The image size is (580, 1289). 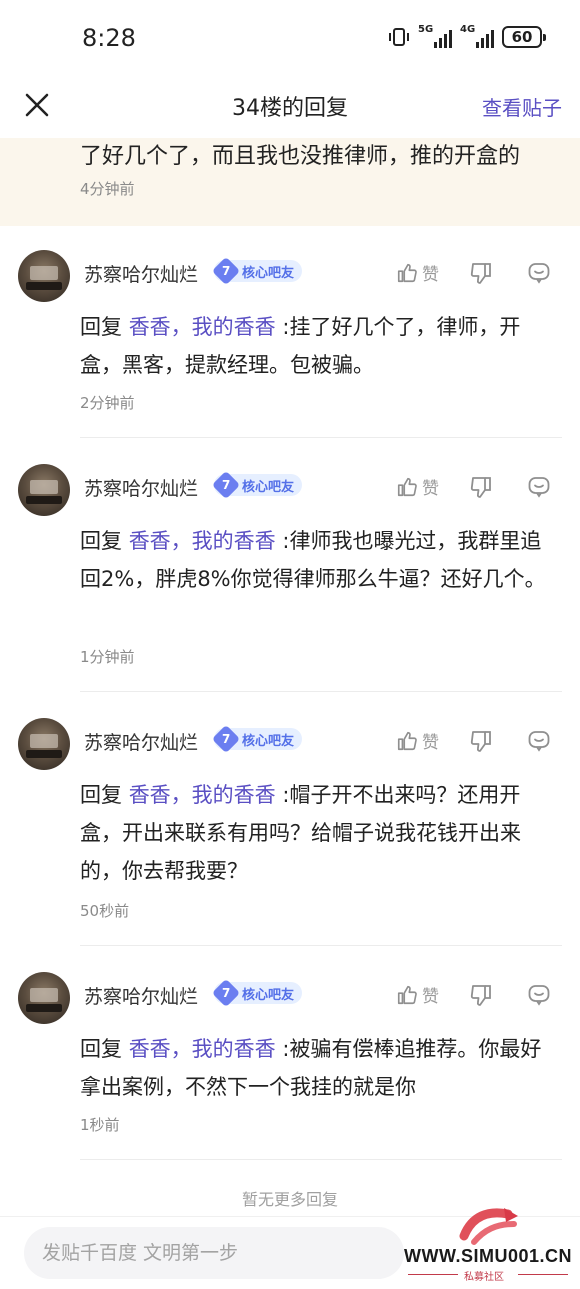 I want to click on status-time: 8:28, so click(x=109, y=38).